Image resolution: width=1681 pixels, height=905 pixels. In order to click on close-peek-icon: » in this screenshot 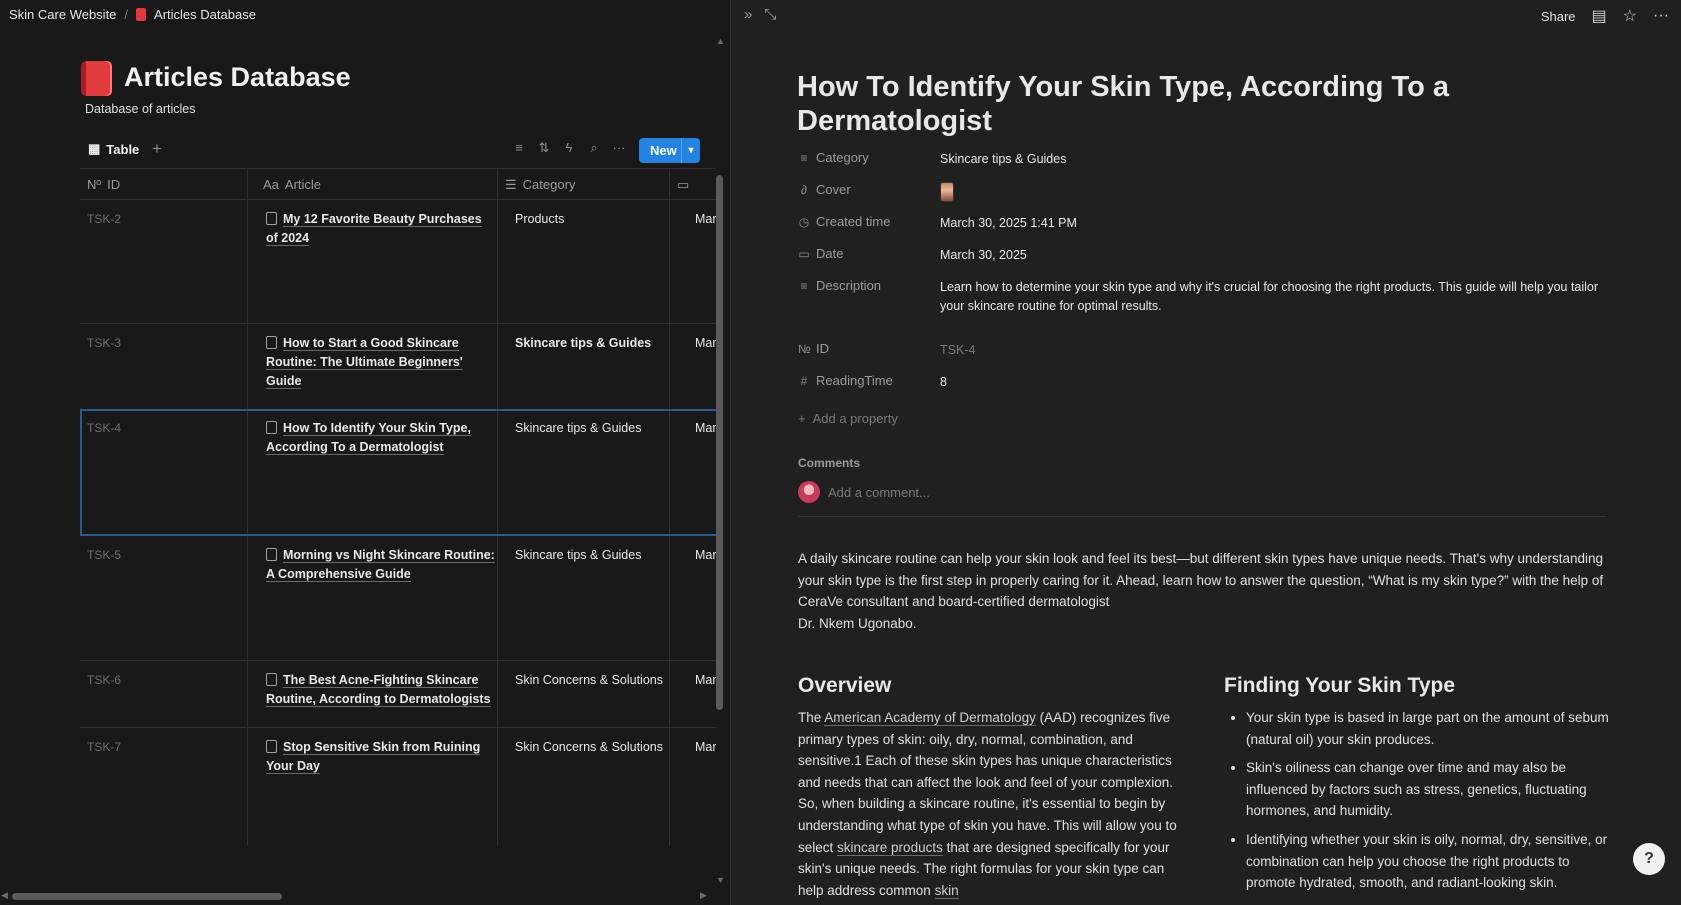, I will do `click(748, 14)`.